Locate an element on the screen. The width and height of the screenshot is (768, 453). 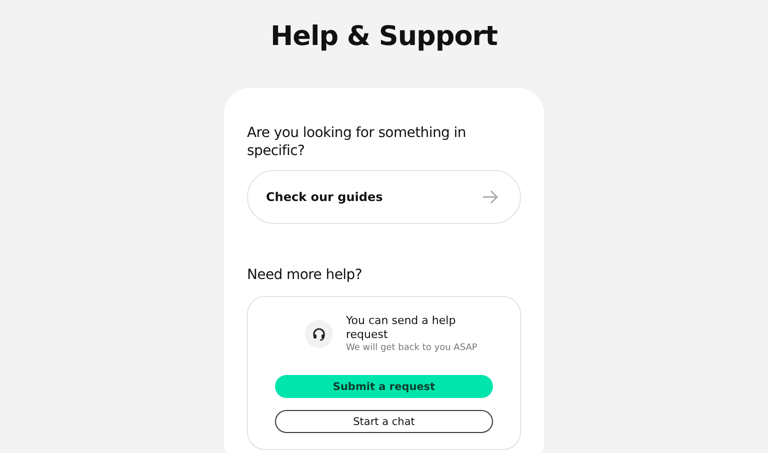
page-title: Help & Support is located at coordinates (384, 37).